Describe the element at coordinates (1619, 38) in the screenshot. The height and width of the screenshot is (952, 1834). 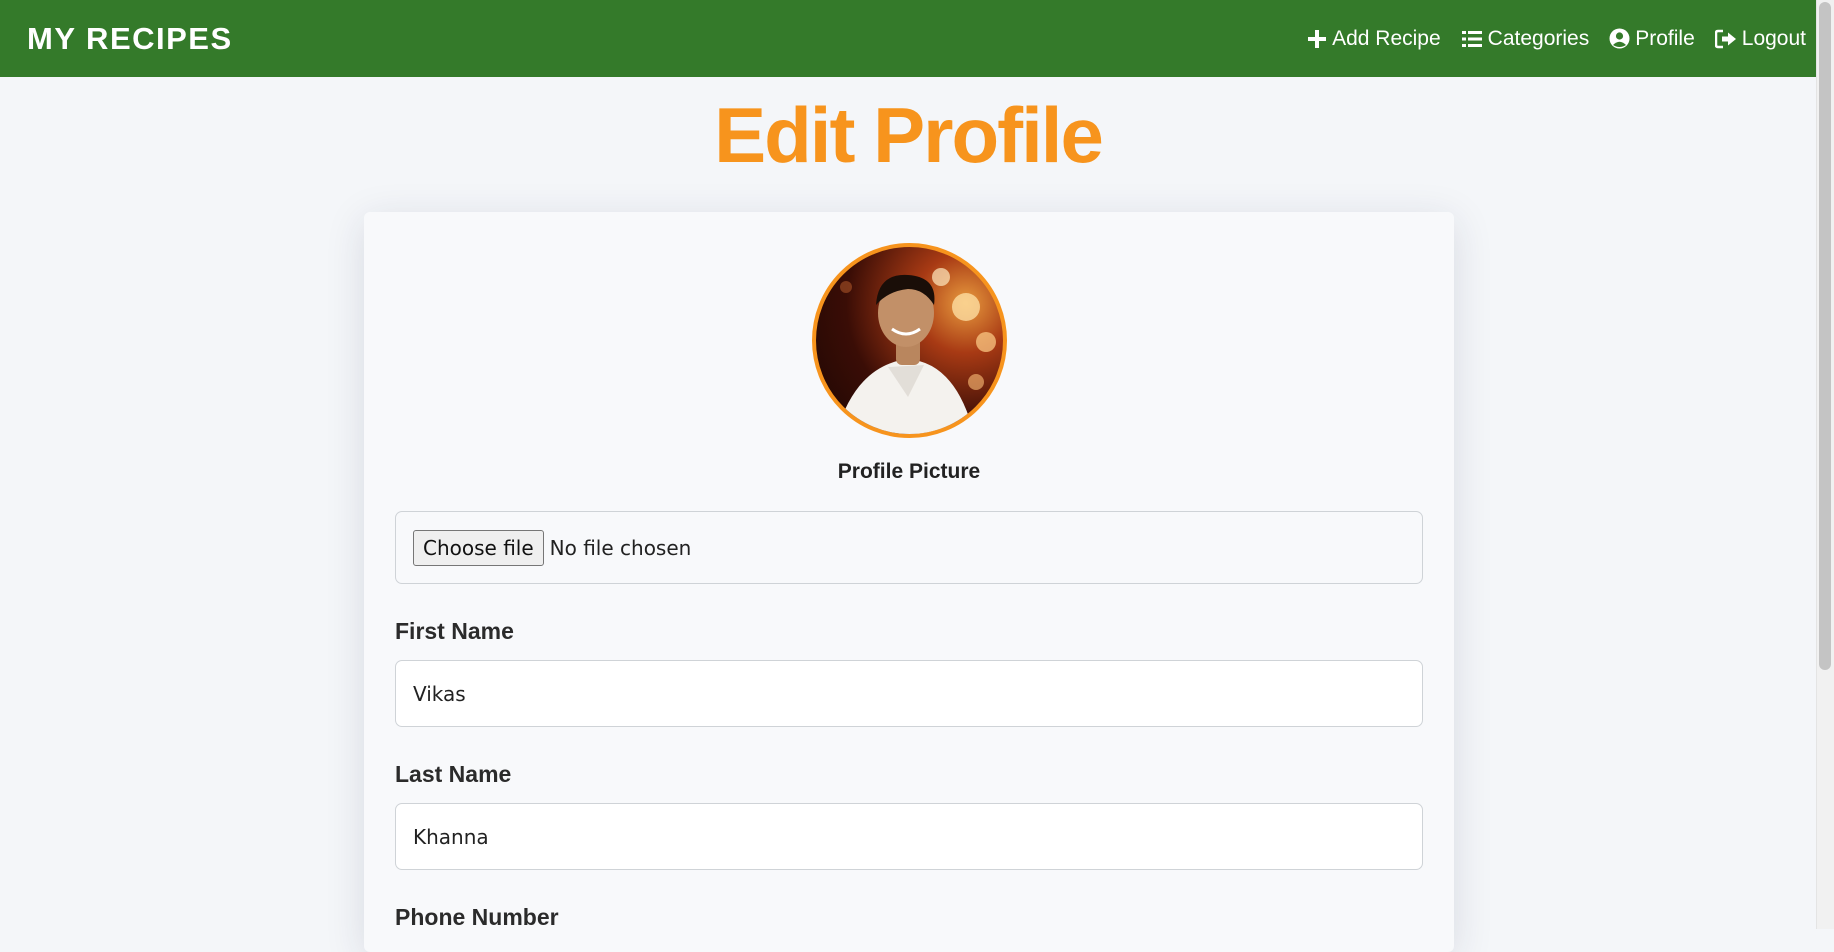
I see `user-circle-icon` at that location.